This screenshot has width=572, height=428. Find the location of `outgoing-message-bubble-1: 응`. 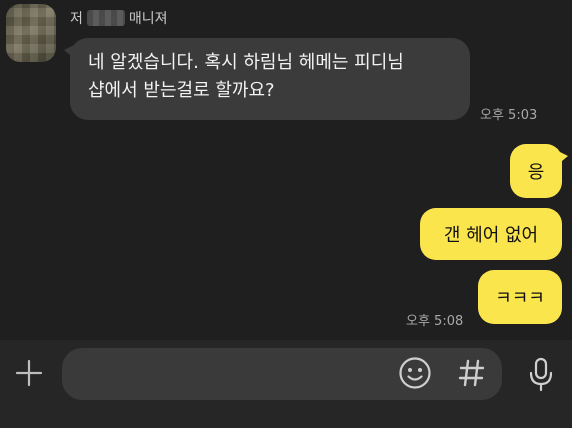

outgoing-message-bubble-1: 응 is located at coordinates (539, 171).